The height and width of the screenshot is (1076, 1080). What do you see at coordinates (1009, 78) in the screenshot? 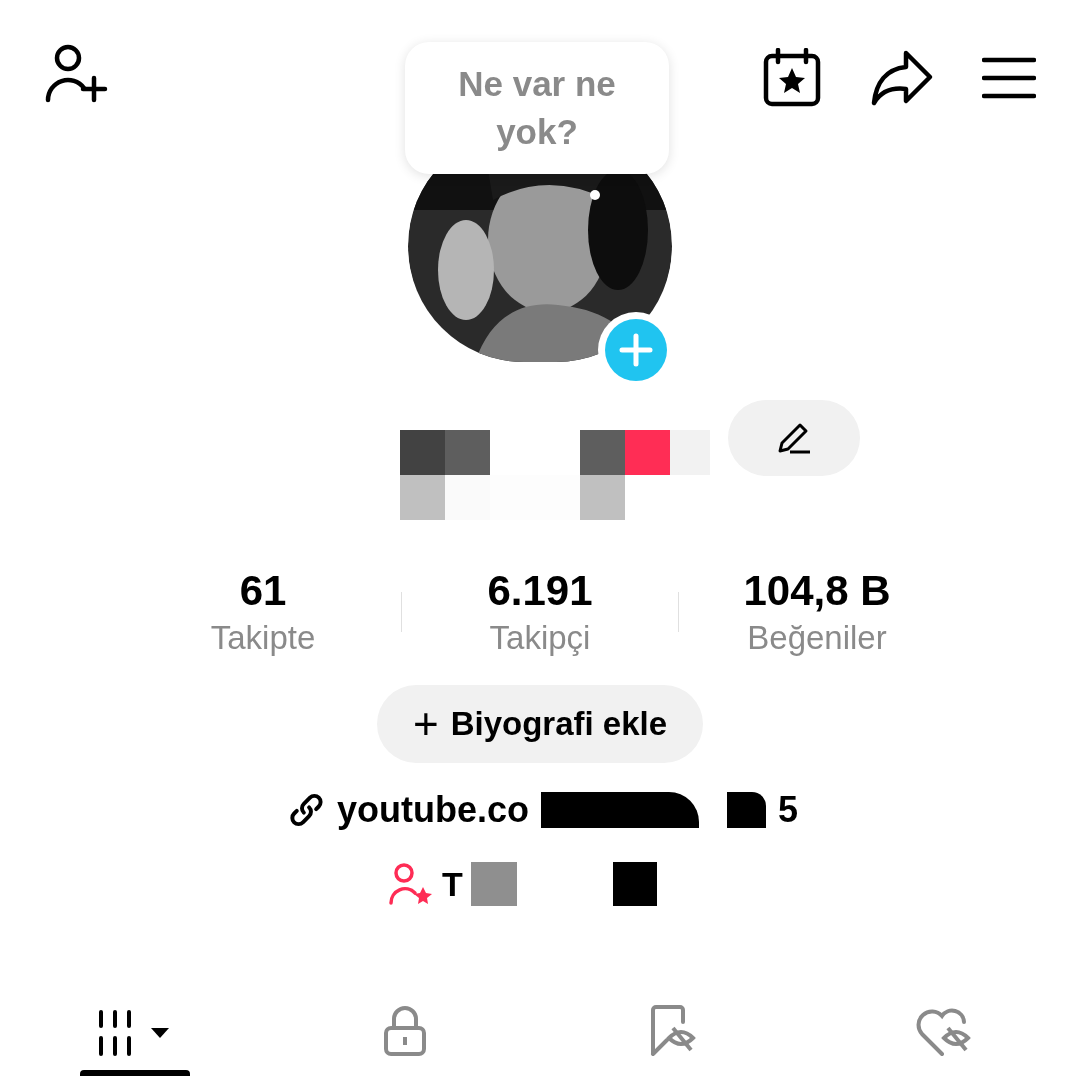
I see `menu-icon` at bounding box center [1009, 78].